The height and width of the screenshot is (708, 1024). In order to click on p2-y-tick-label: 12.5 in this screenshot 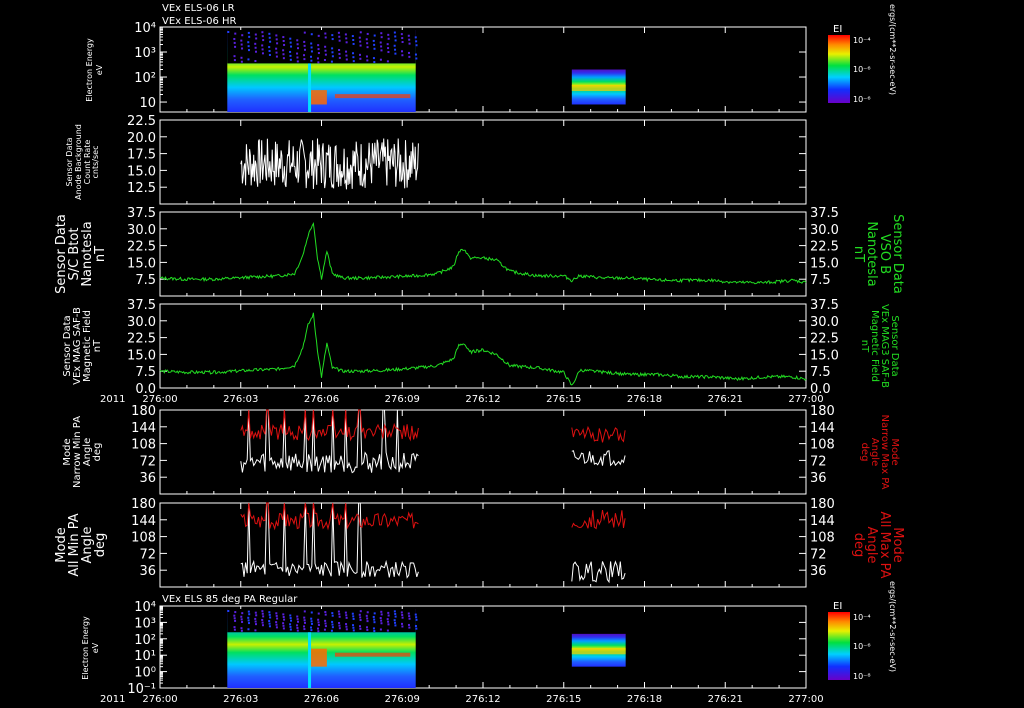, I will do `click(141, 188)`.